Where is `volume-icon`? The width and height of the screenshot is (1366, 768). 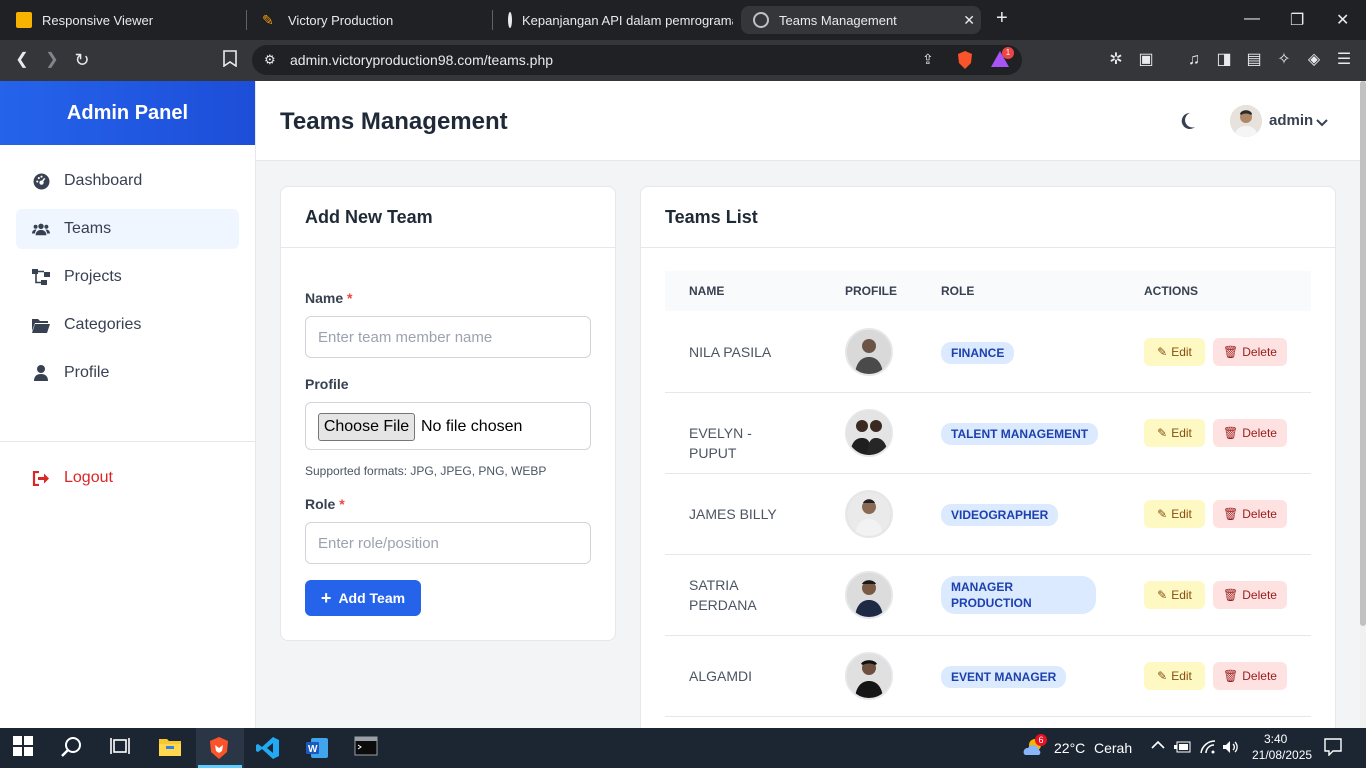 volume-icon is located at coordinates (1230, 748).